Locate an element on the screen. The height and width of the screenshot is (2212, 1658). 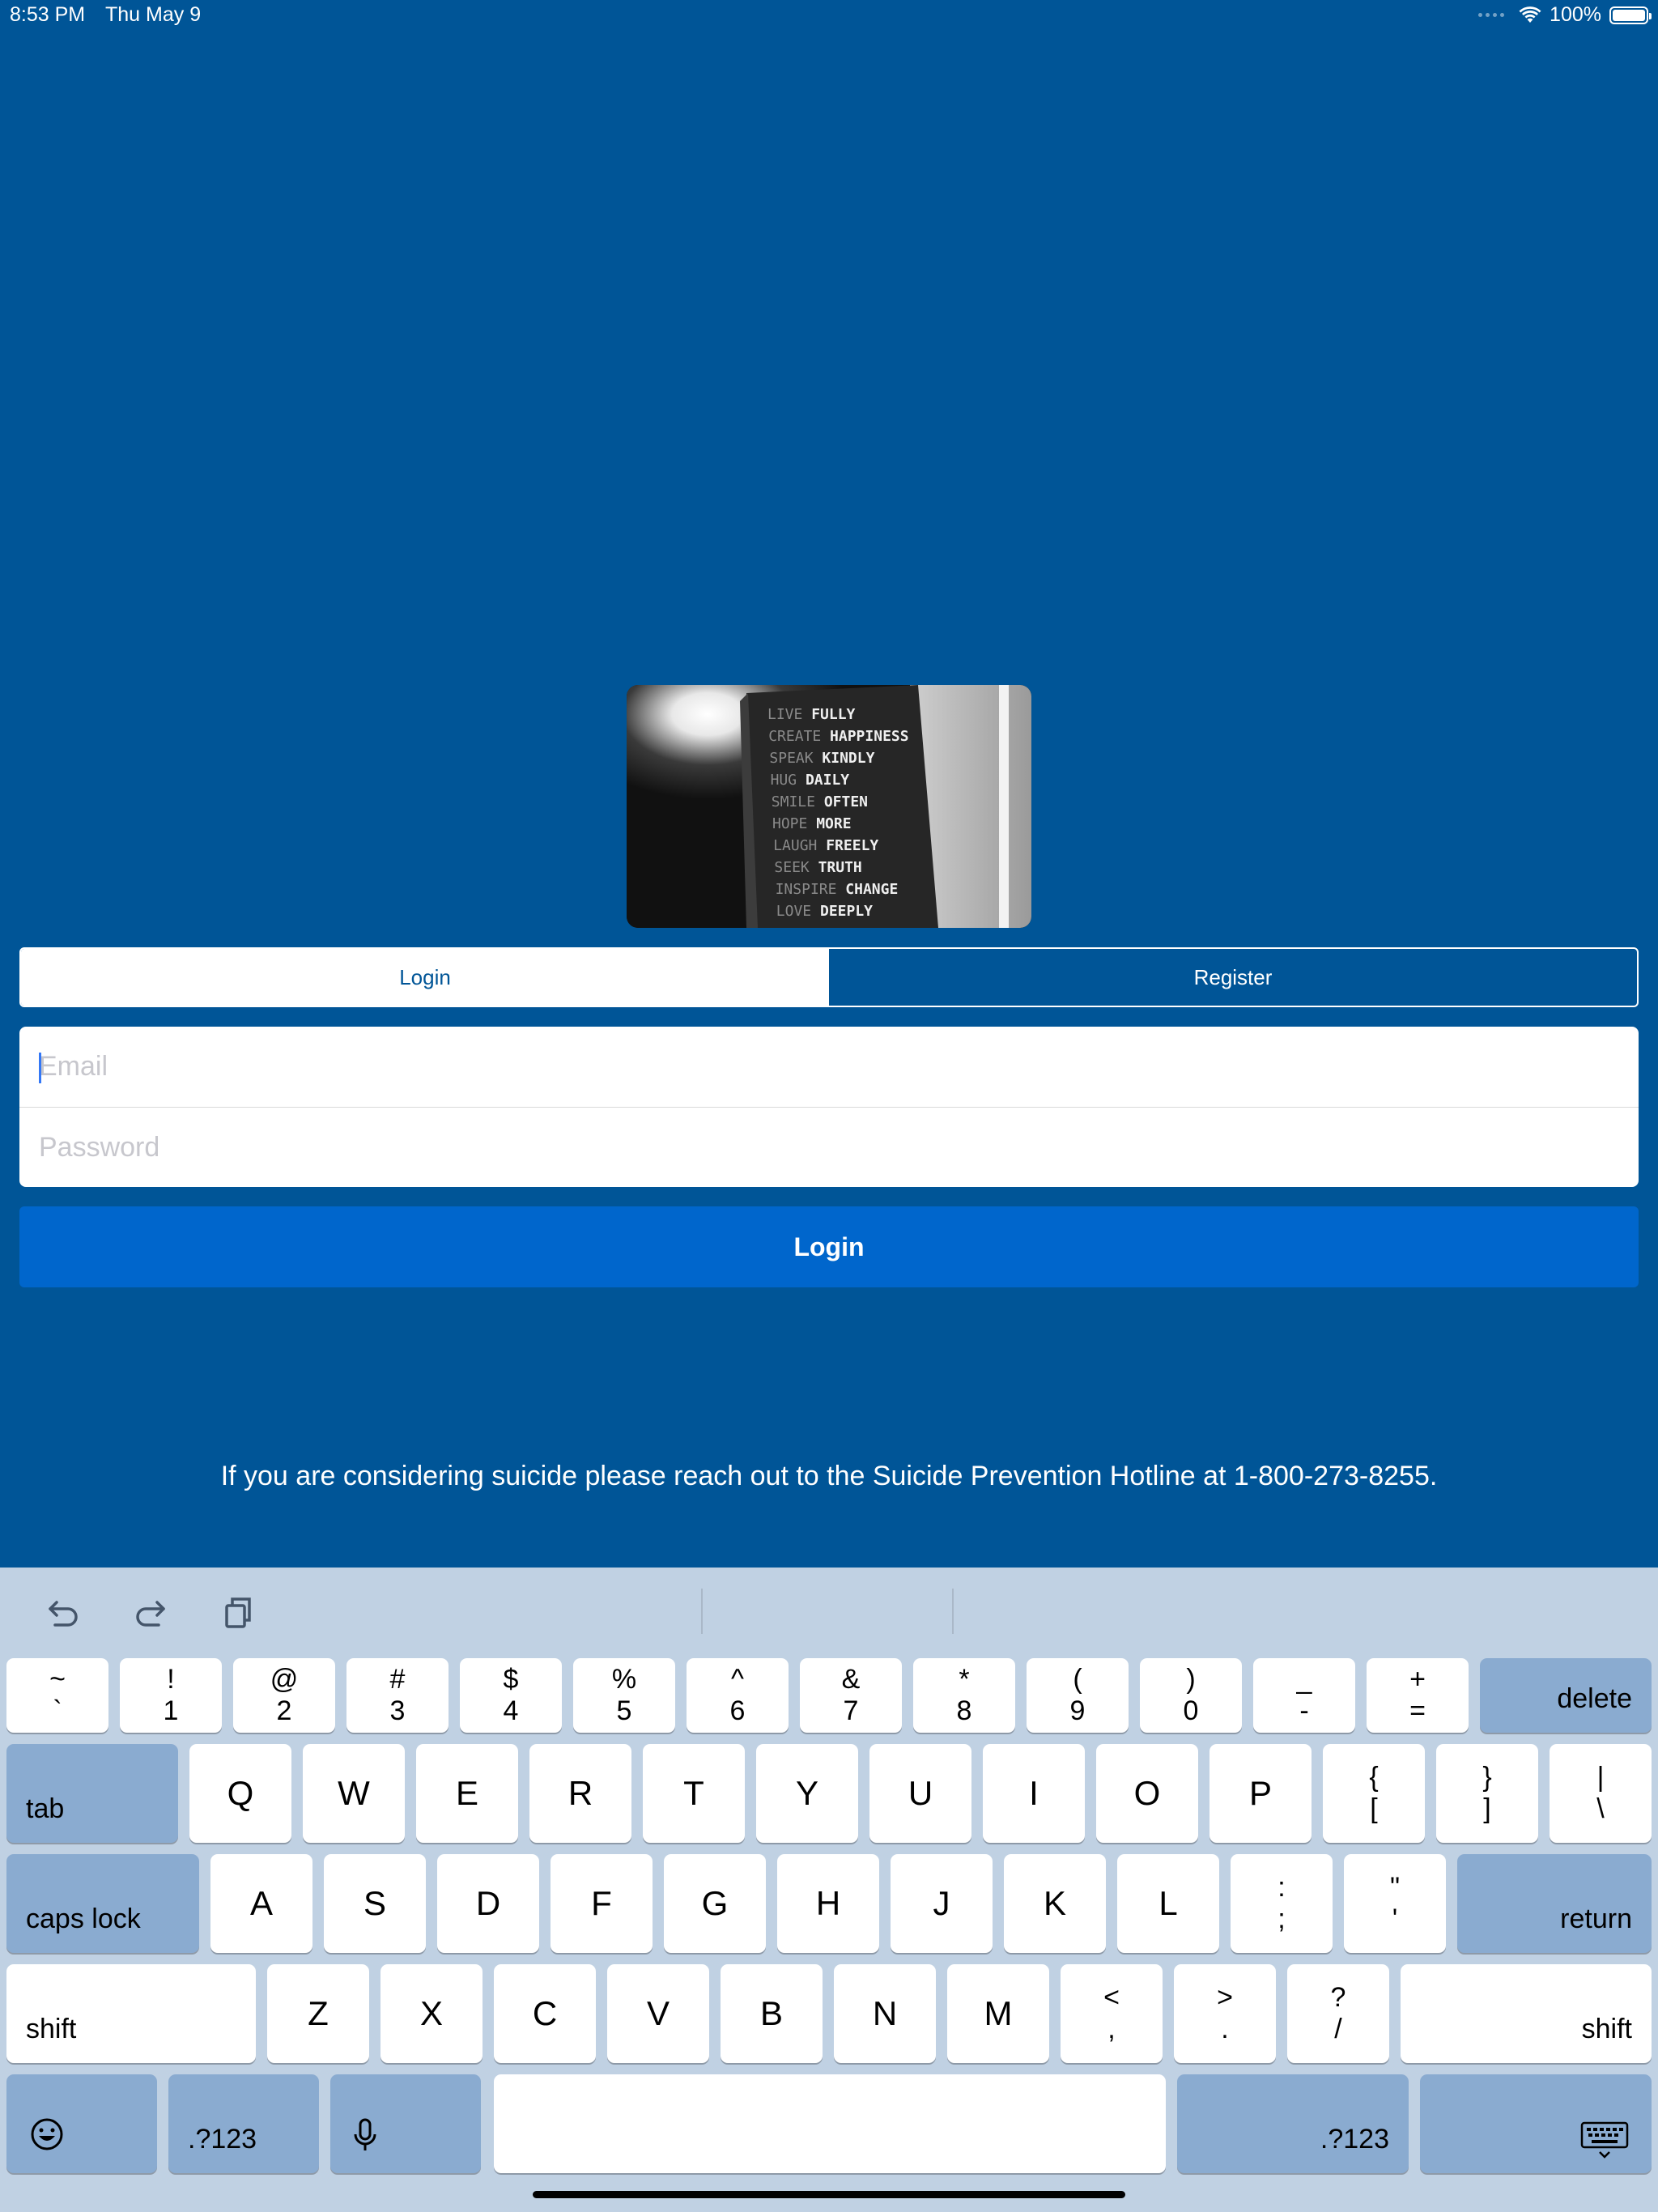
key-w: W is located at coordinates (354, 1794).